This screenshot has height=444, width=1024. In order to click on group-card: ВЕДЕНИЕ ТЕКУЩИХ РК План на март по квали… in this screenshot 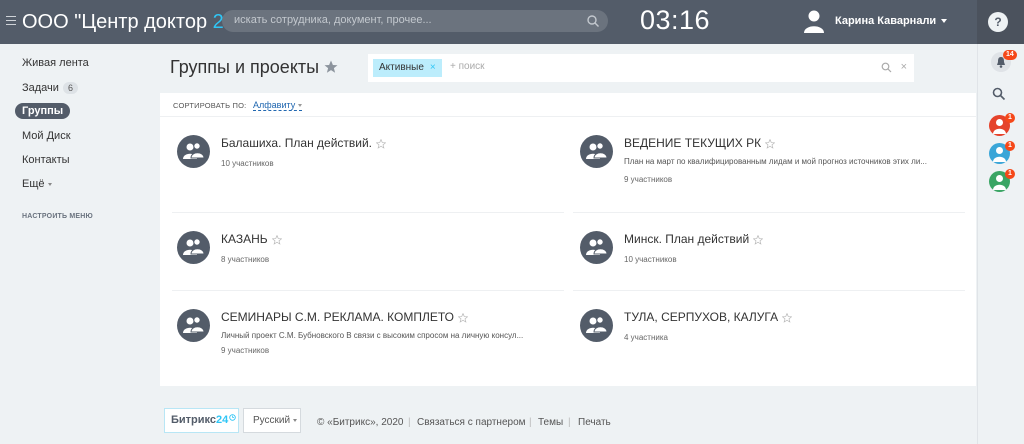, I will do `click(759, 163)`.